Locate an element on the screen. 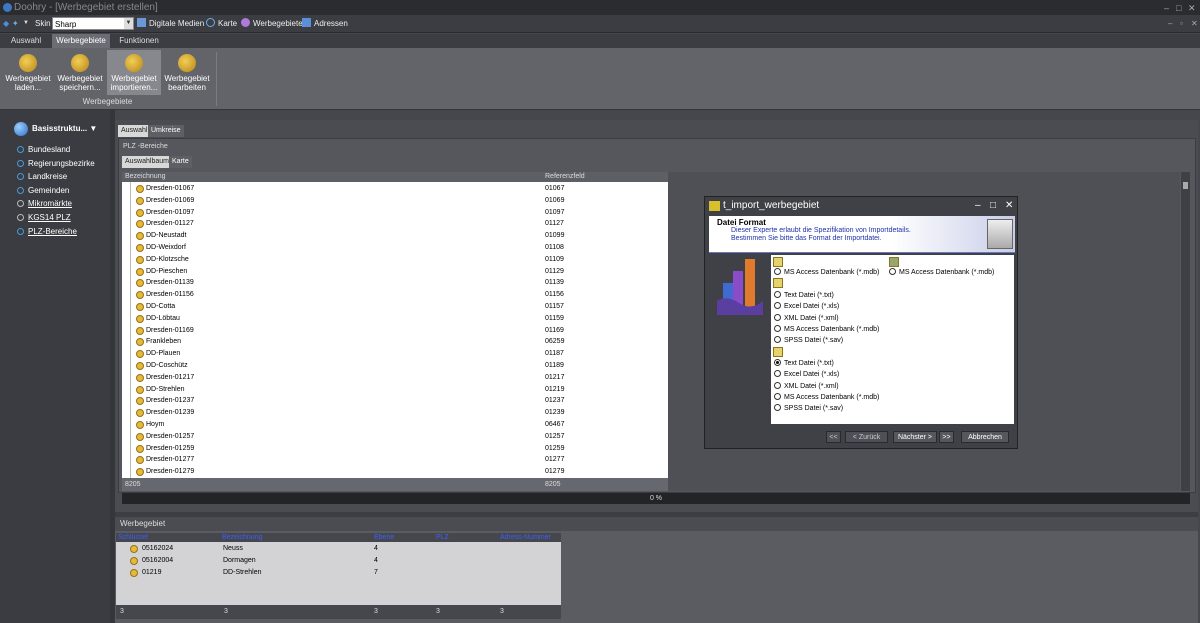 Image resolution: width=1200 pixels, height=623 pixels. table-row: DD-Weixdorf 01108 is located at coordinates (395, 248).